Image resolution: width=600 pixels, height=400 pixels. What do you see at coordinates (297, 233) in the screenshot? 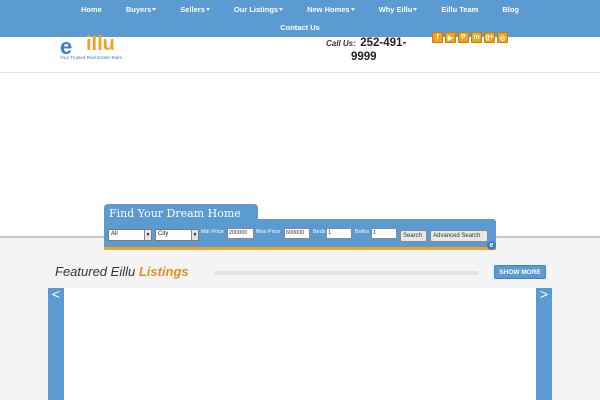
I see `max-price-input: 600000` at bounding box center [297, 233].